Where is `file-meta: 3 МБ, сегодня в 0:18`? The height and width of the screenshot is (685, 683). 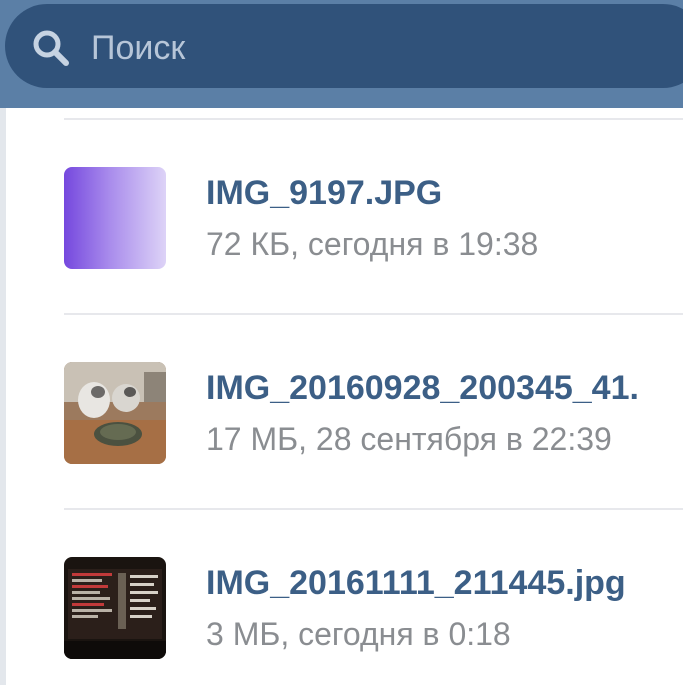
file-meta: 3 МБ, сегодня в 0:18 is located at coordinates (358, 634).